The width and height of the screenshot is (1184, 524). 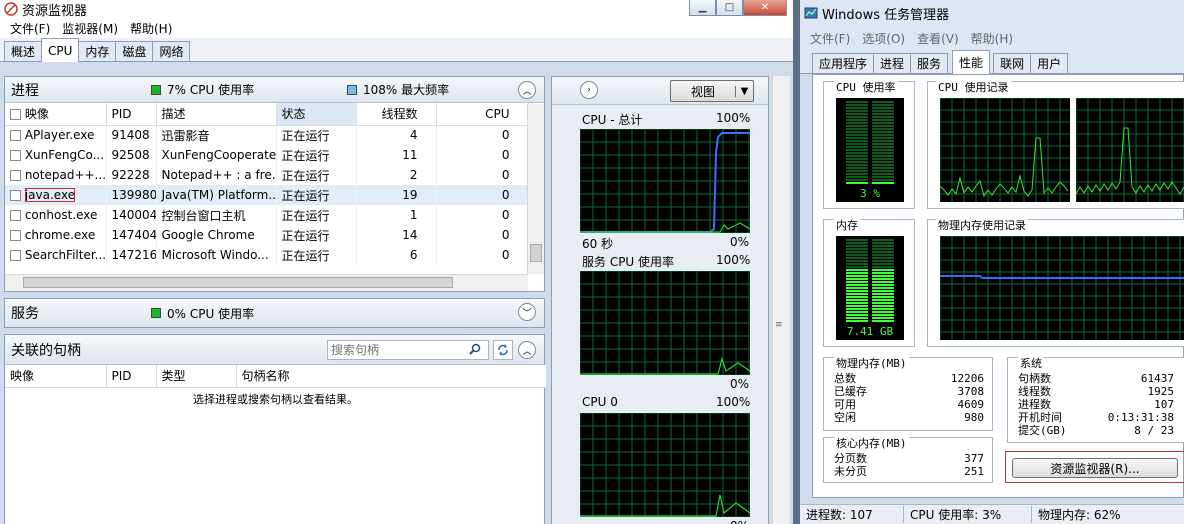 I want to click on tab-network: 网络, so click(x=171, y=51).